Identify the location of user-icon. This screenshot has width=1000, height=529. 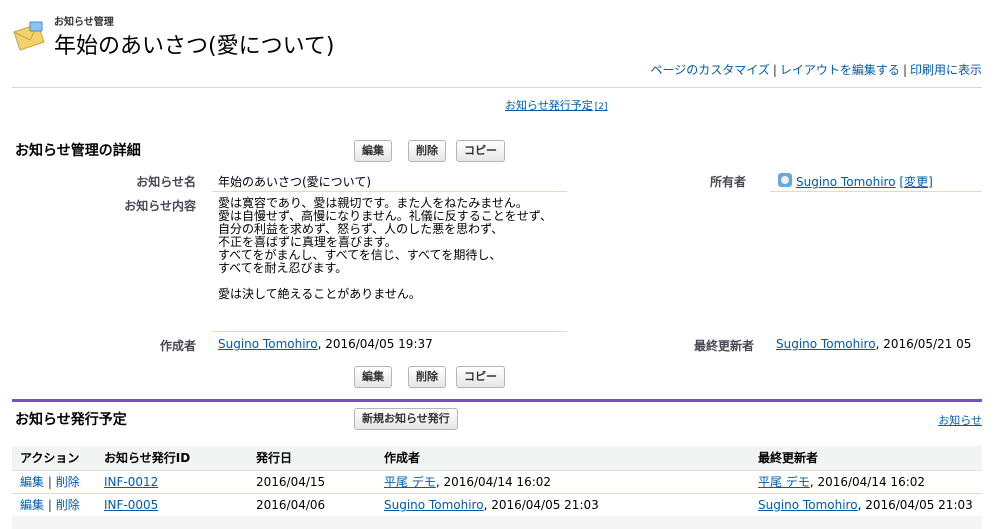
(785, 180).